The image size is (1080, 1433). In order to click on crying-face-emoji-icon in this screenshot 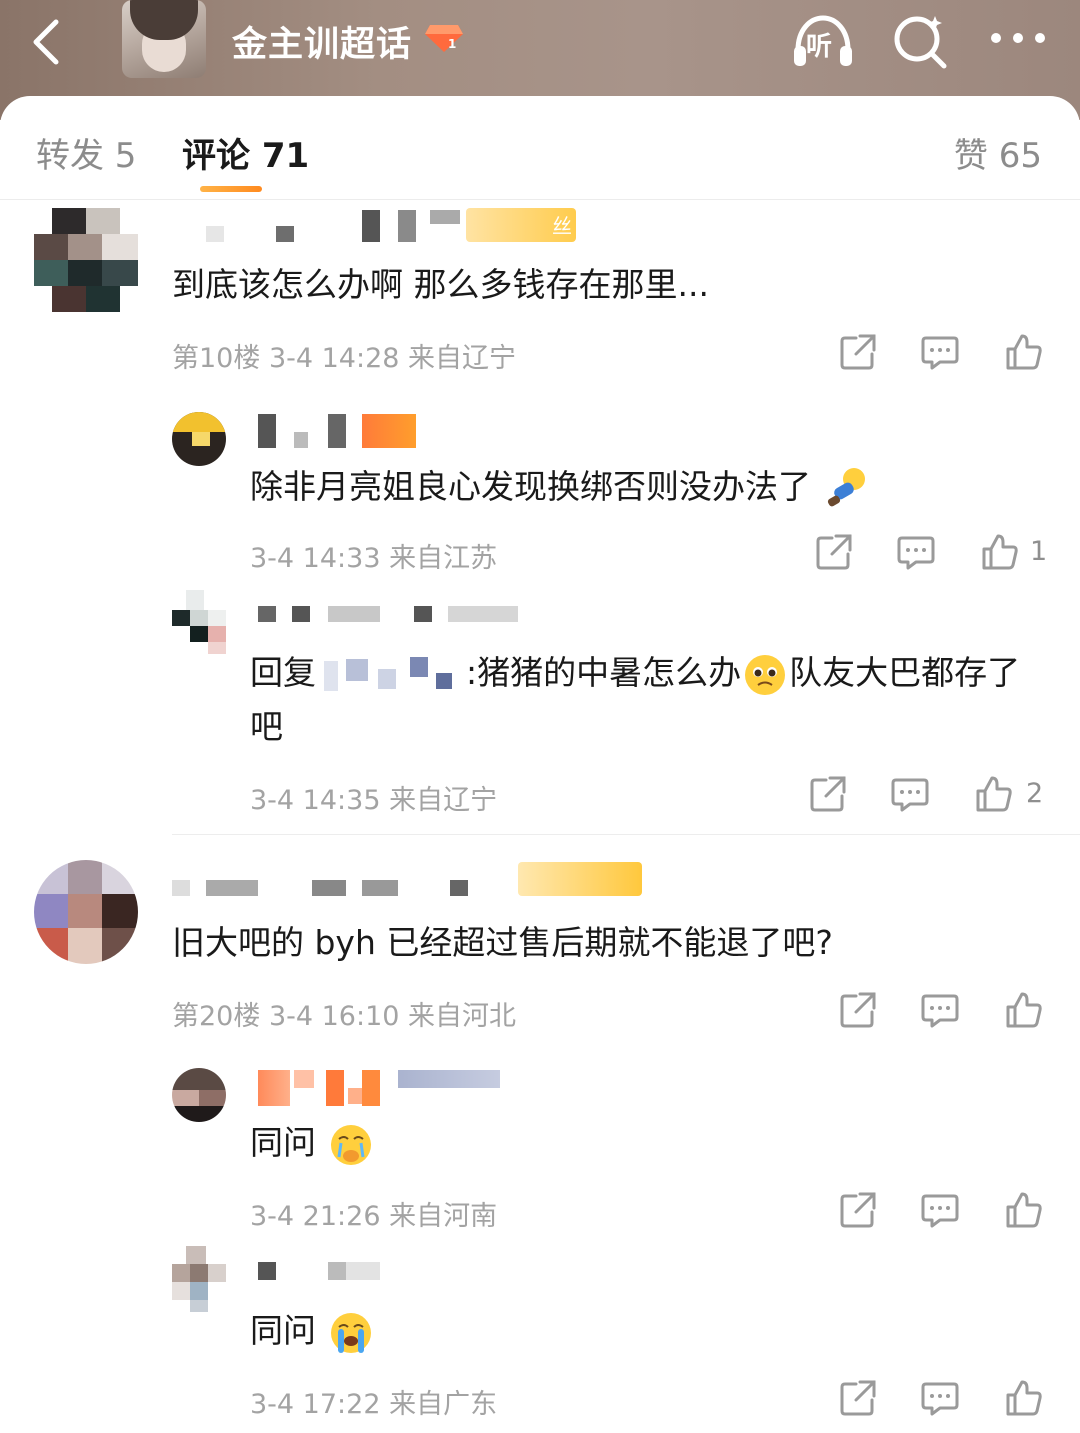, I will do `click(350, 1144)`.